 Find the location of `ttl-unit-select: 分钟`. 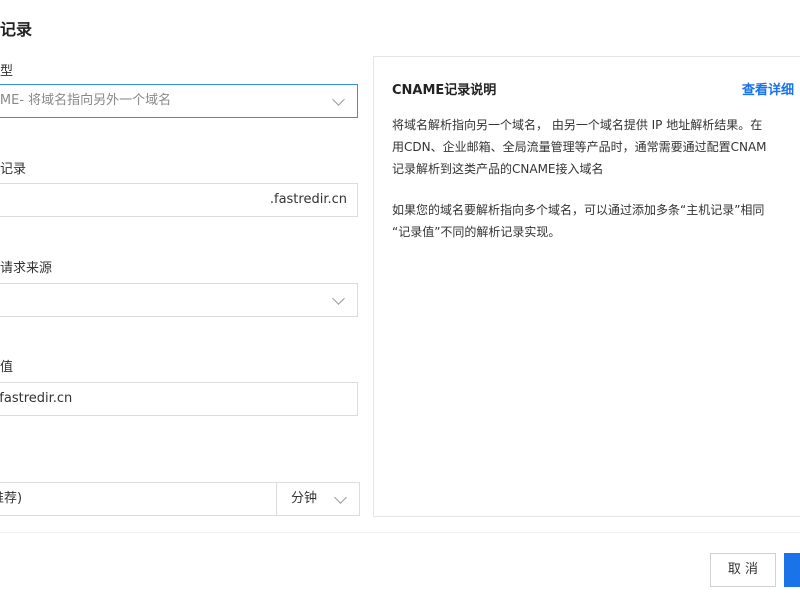

ttl-unit-select: 分钟 is located at coordinates (318, 499).